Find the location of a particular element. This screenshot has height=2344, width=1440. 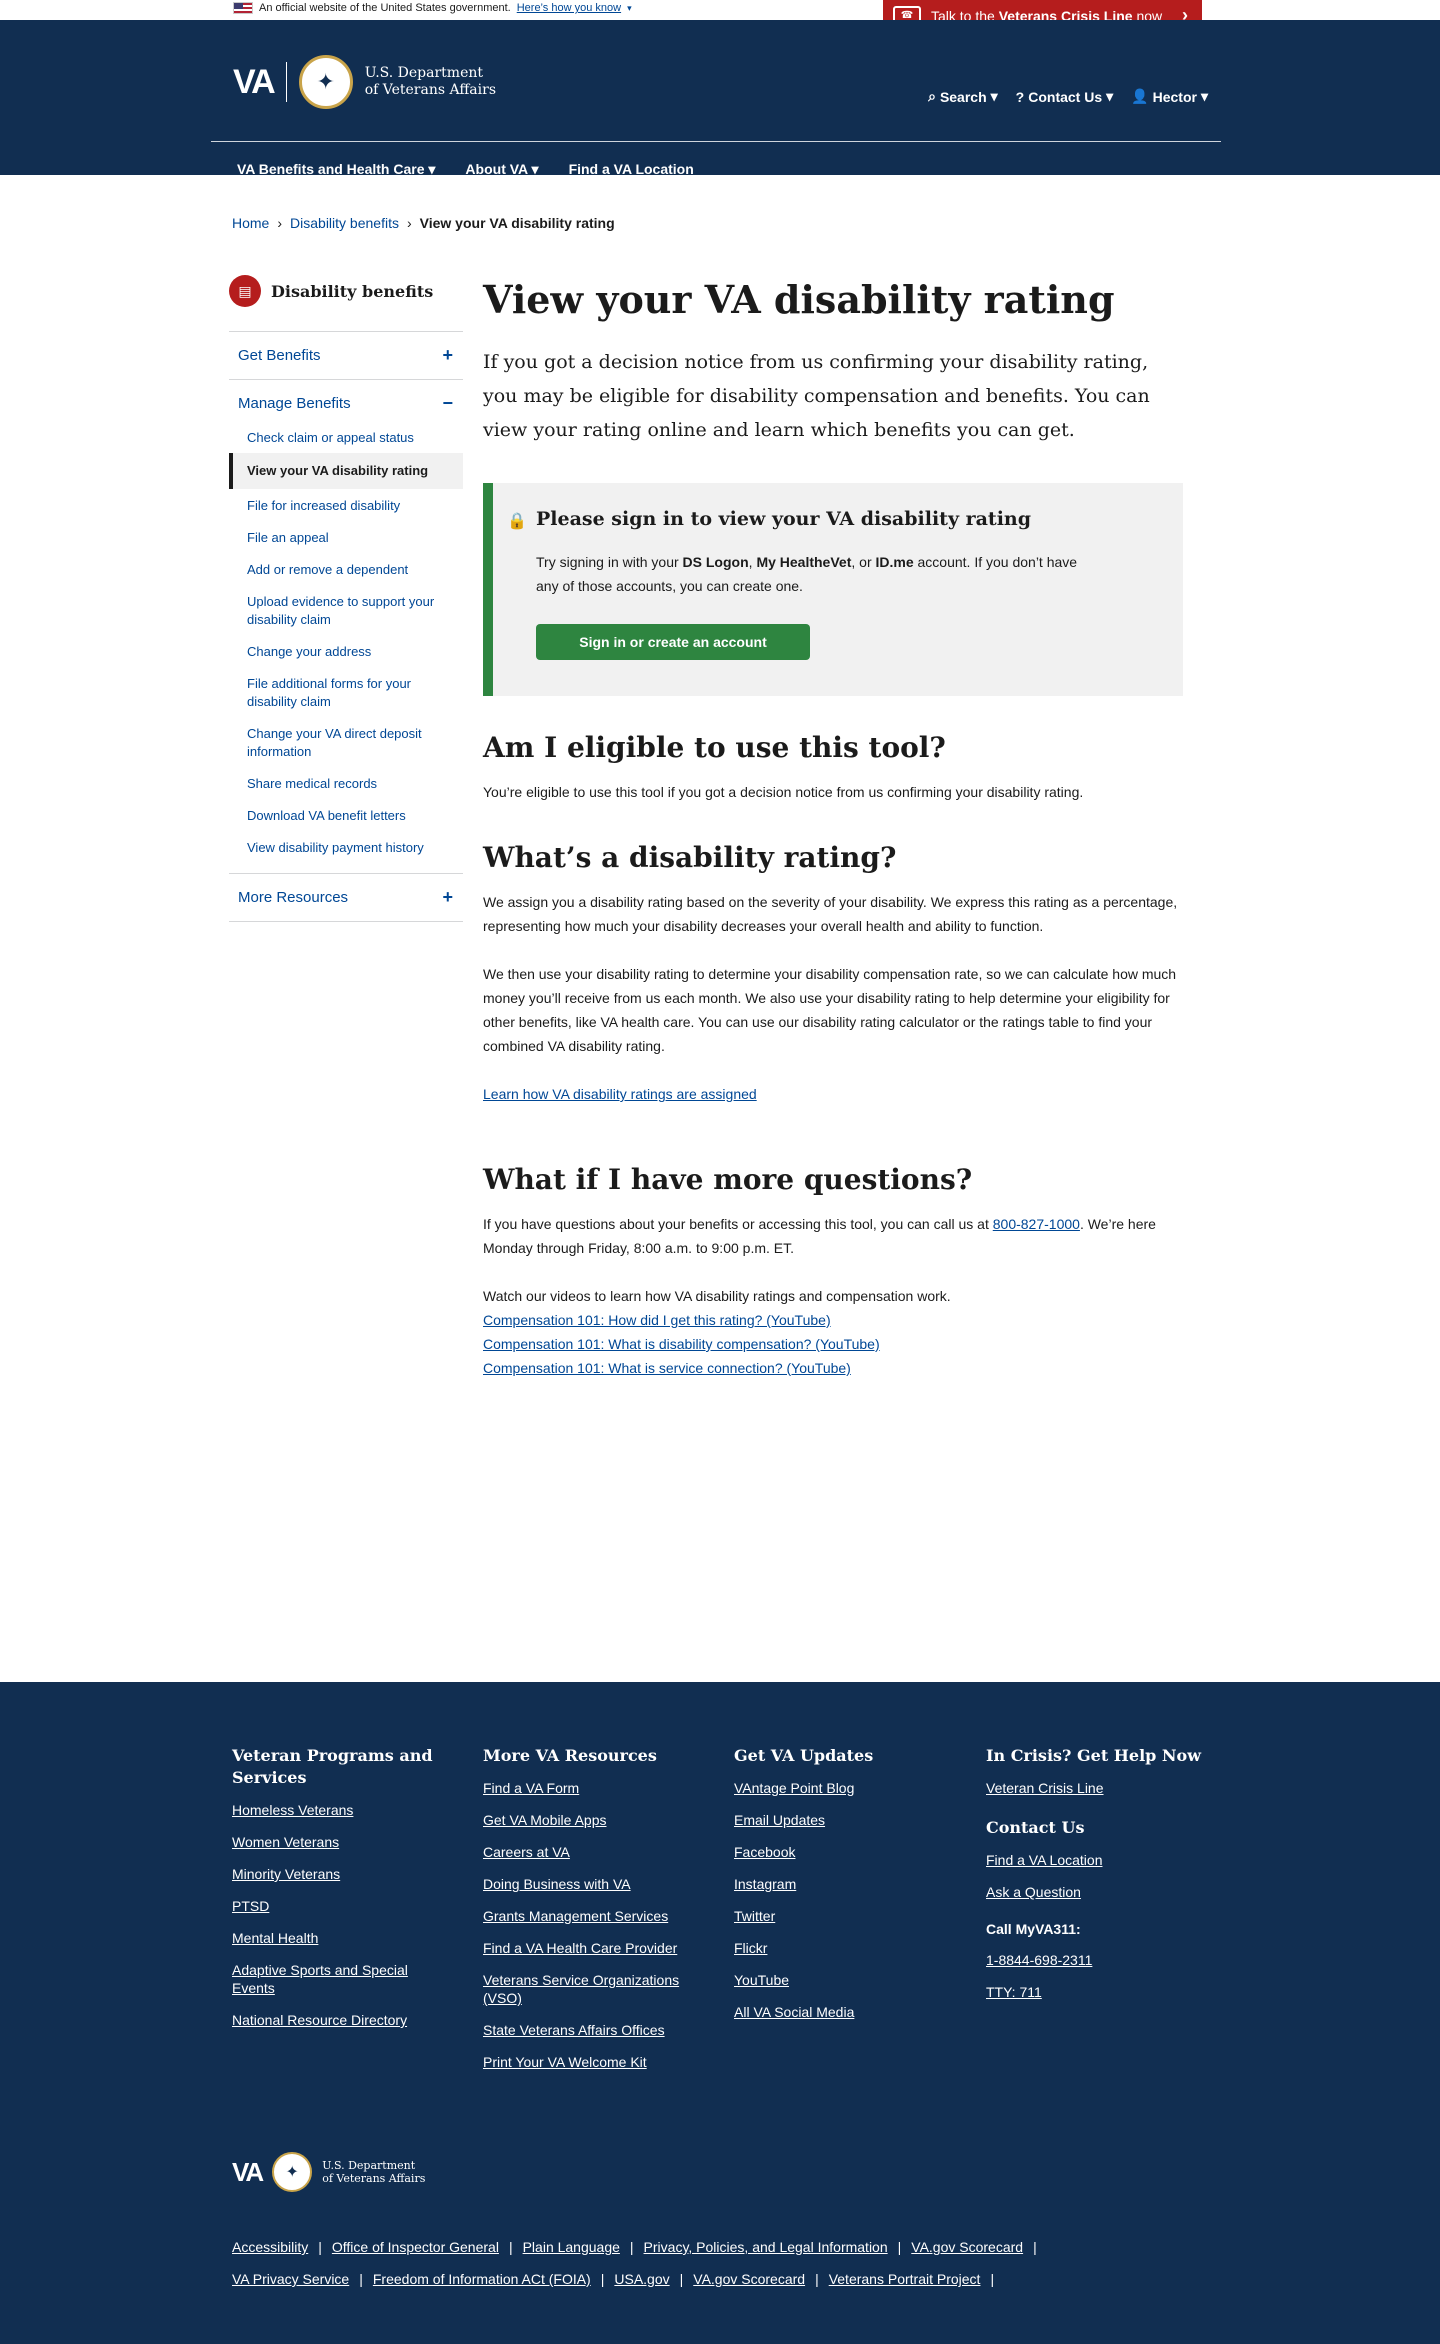

footer-legal-link: Freedom of Information ACt (FOIA) is located at coordinates (482, 2279).